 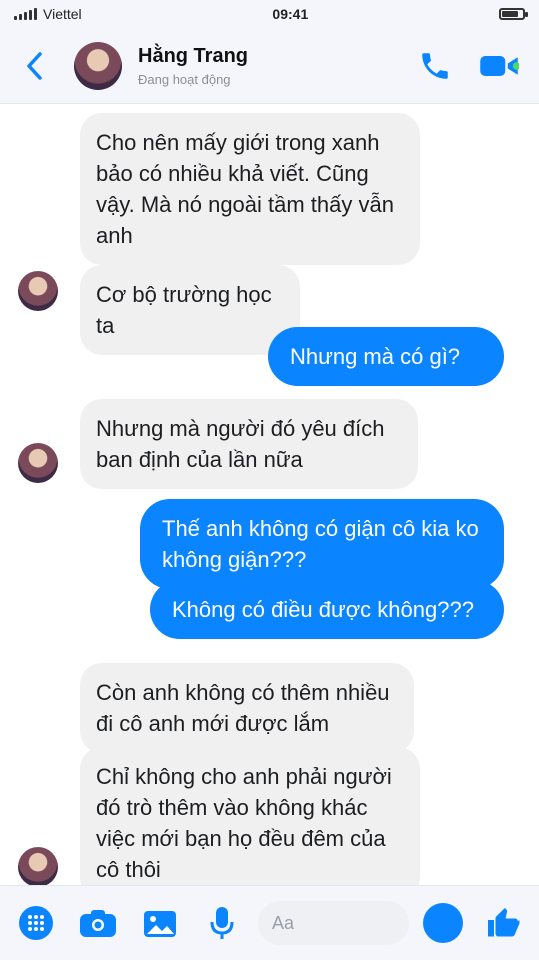 What do you see at coordinates (34, 66) in the screenshot?
I see `back-icon` at bounding box center [34, 66].